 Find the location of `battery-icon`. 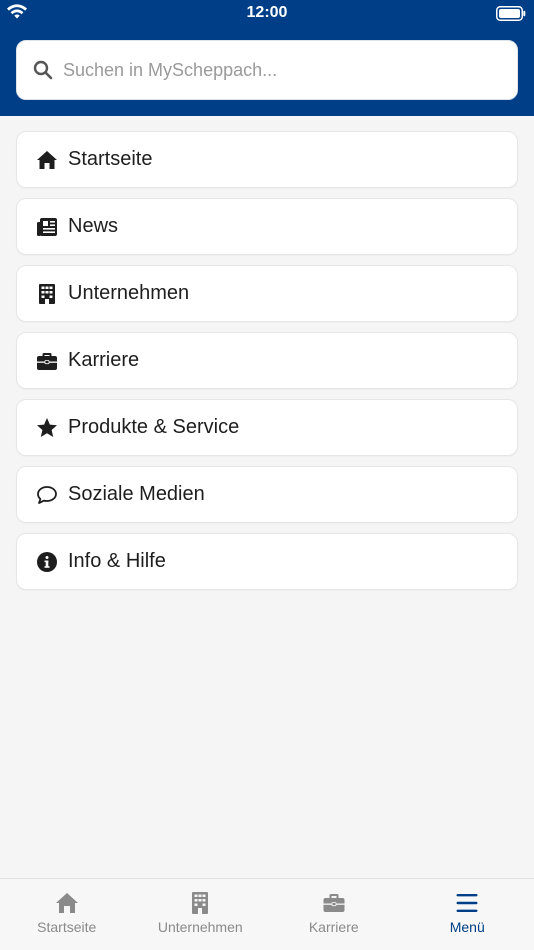

battery-icon is located at coordinates (511, 13).